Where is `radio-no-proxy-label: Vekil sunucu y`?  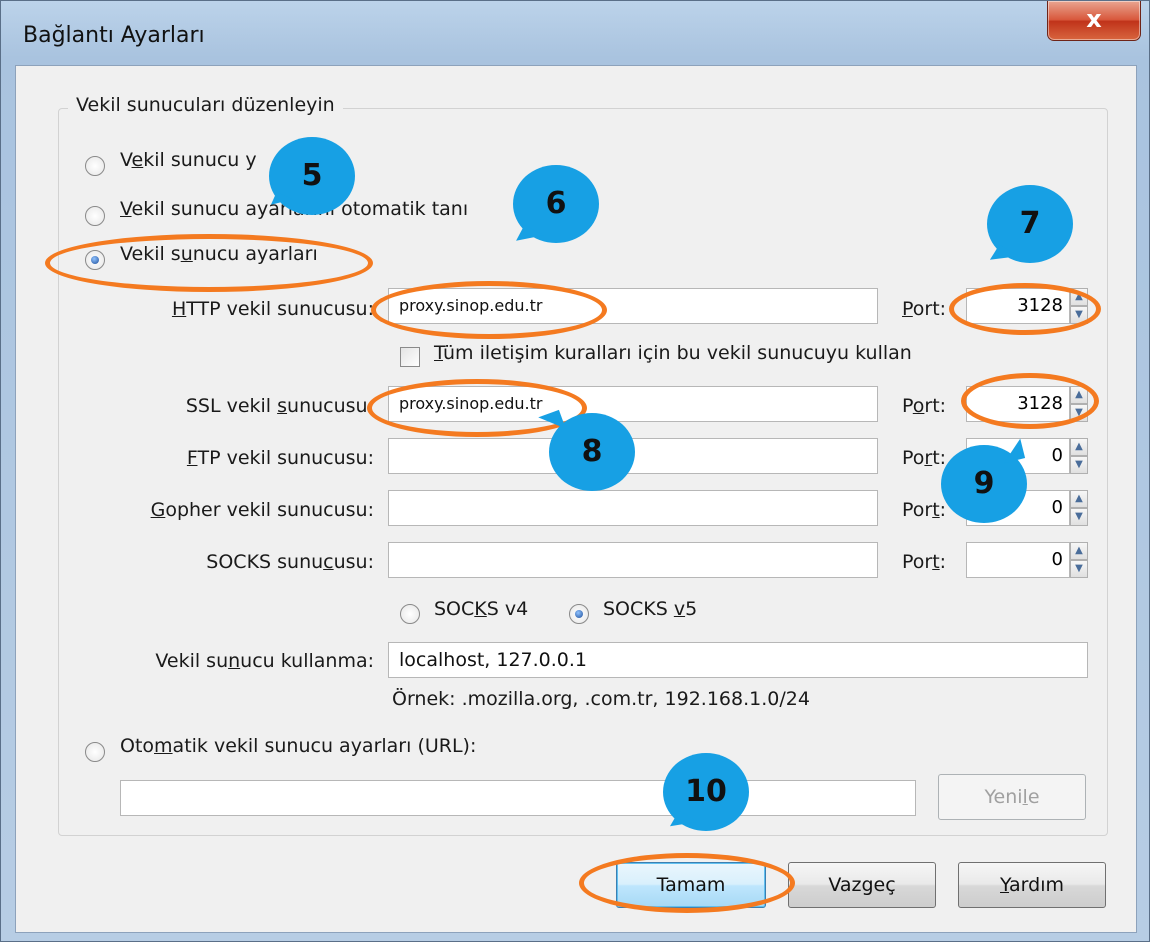 radio-no-proxy-label: Vekil sunucu y is located at coordinates (188, 160).